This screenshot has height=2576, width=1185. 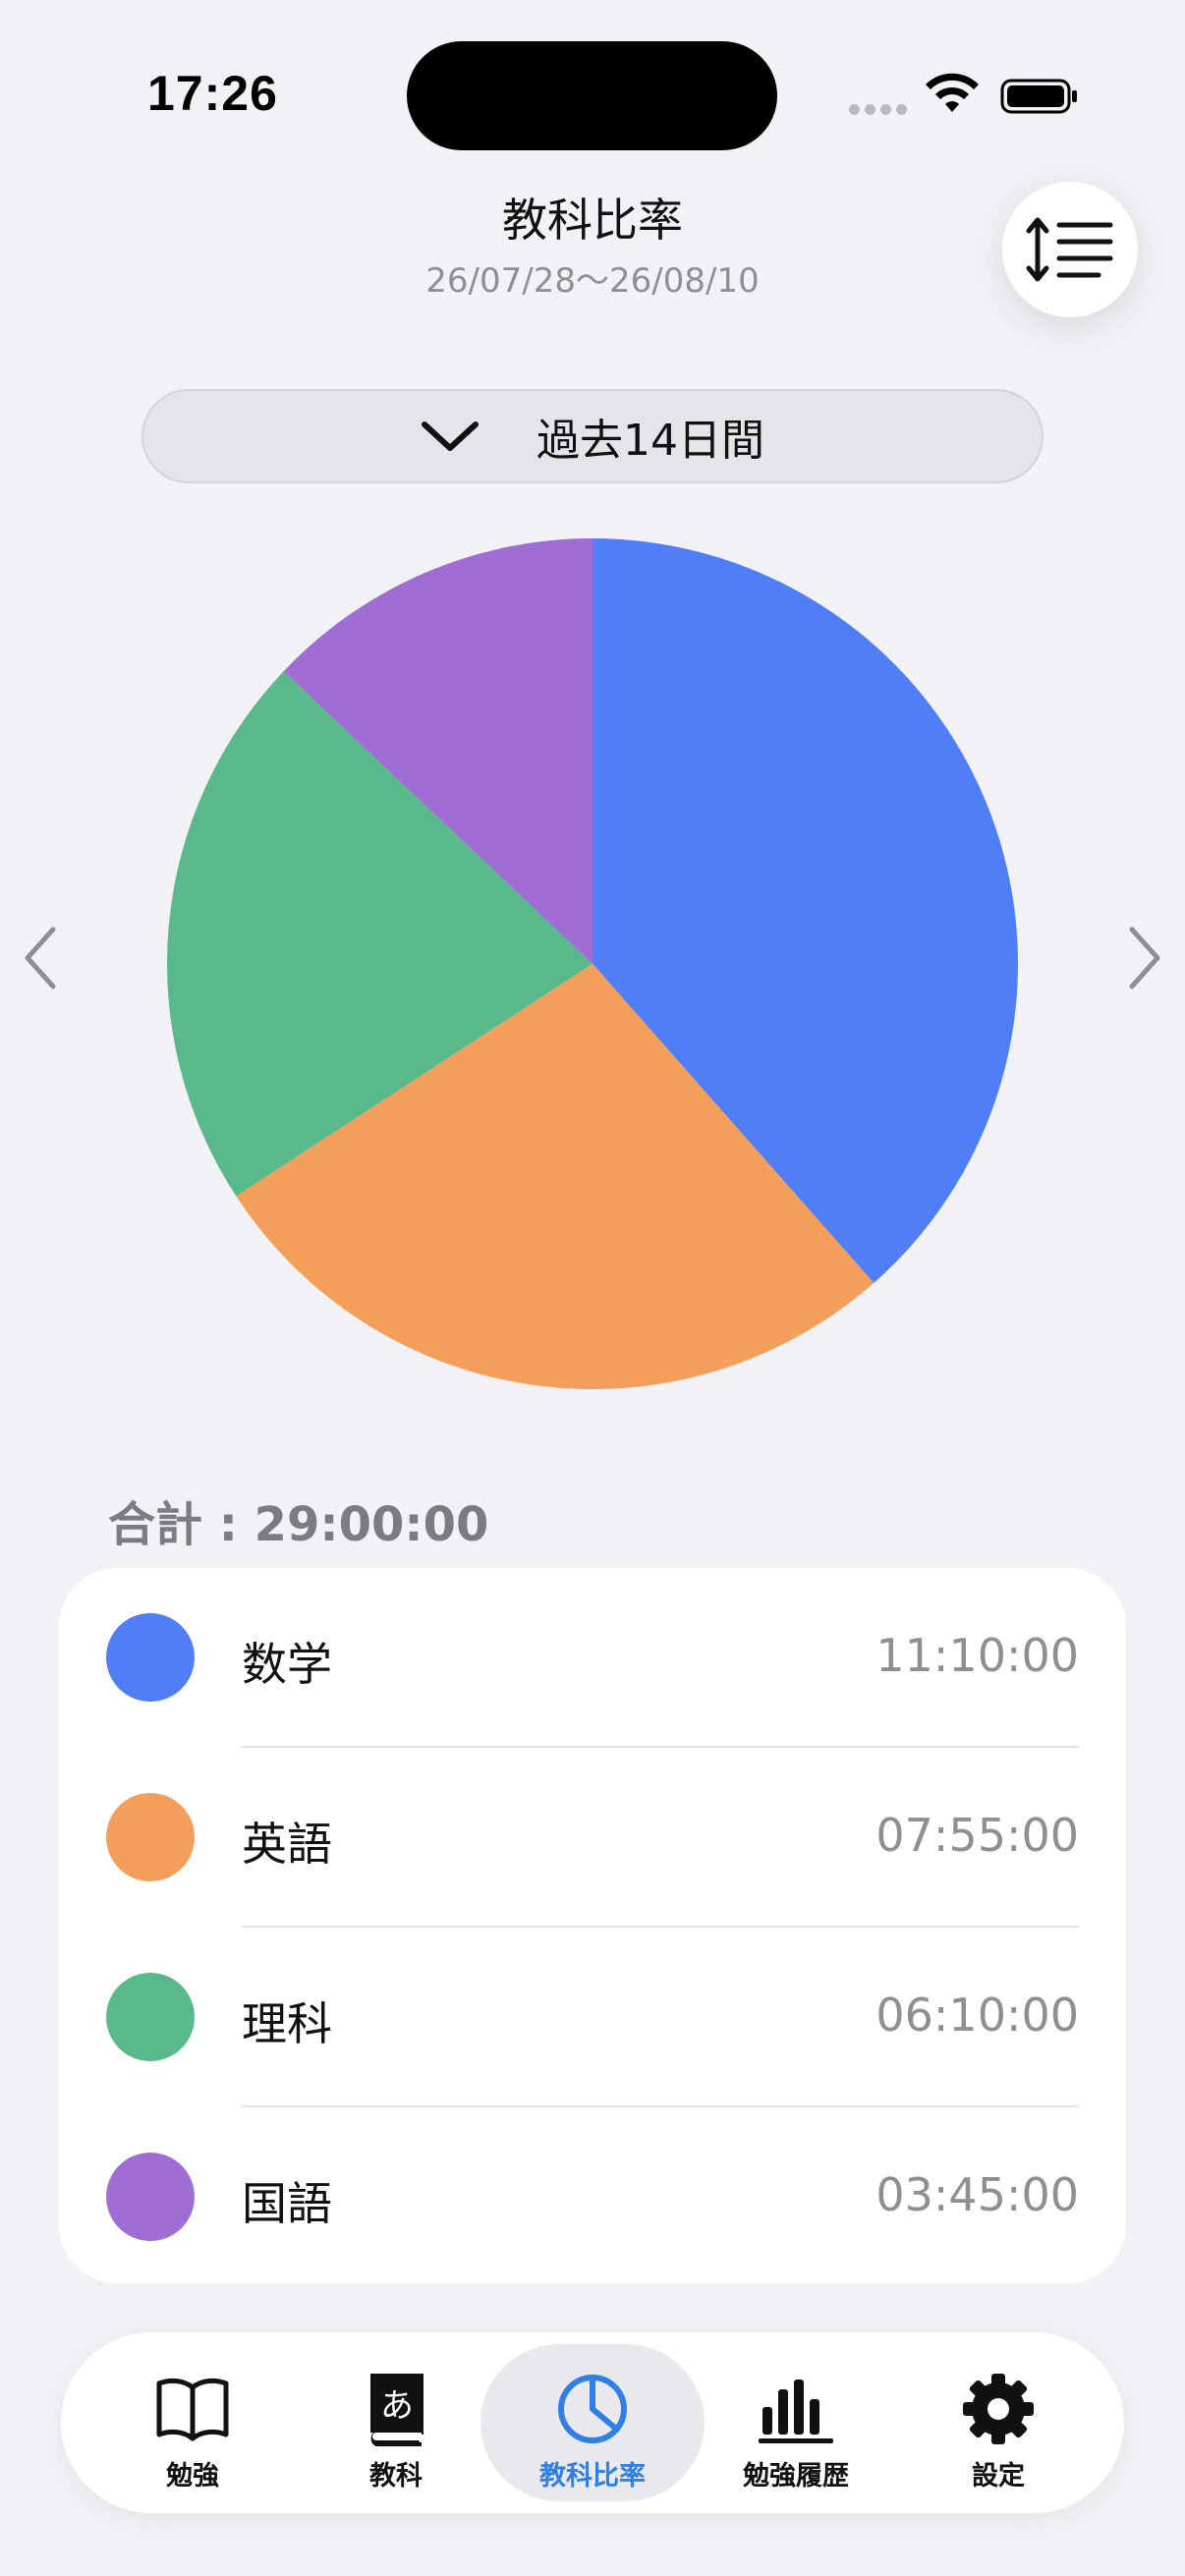 What do you see at coordinates (592, 1658) in the screenshot?
I see `list-item: 数学 11:10:00` at bounding box center [592, 1658].